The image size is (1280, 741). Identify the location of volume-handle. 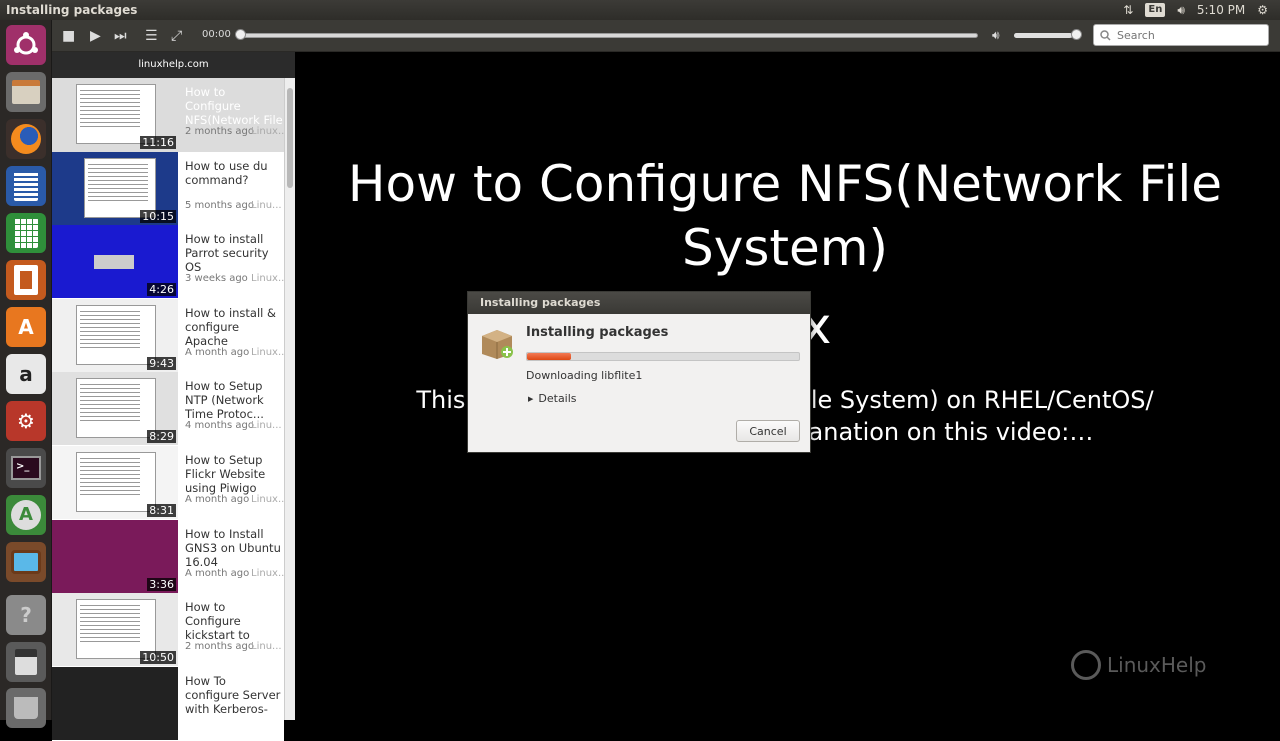
(1076, 34).